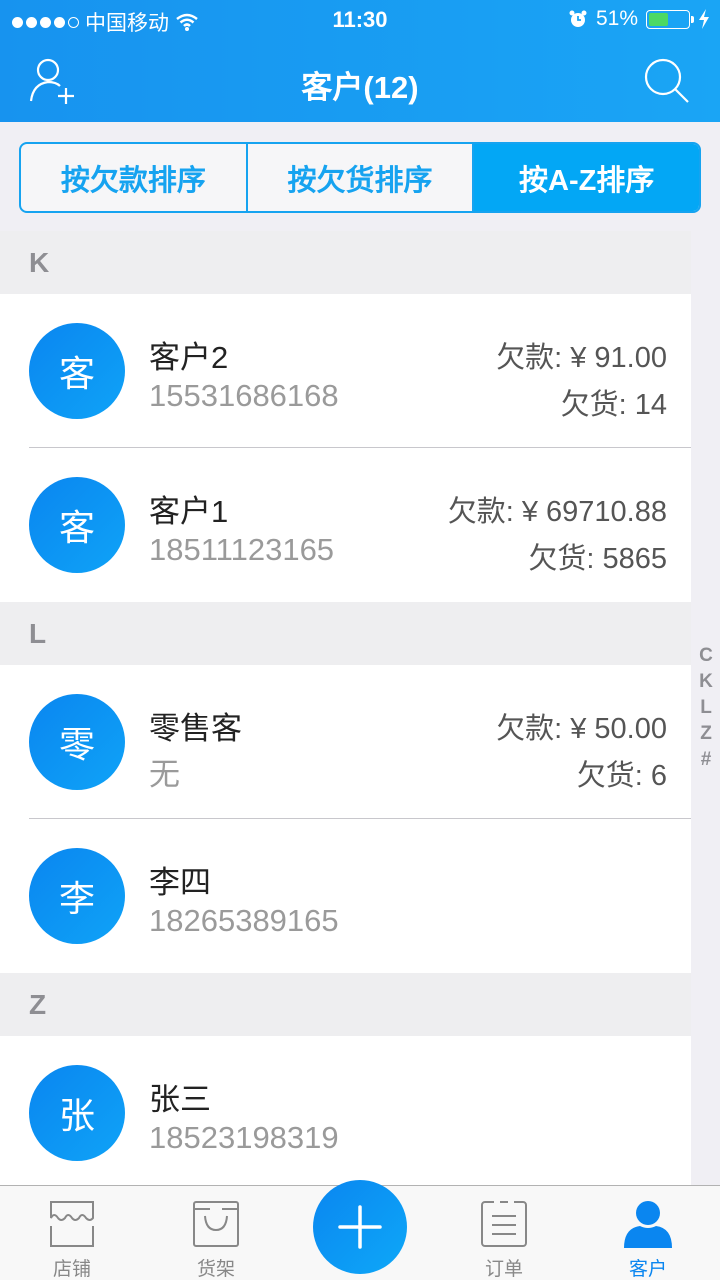  I want to click on index-letter-c: C, so click(706, 656).